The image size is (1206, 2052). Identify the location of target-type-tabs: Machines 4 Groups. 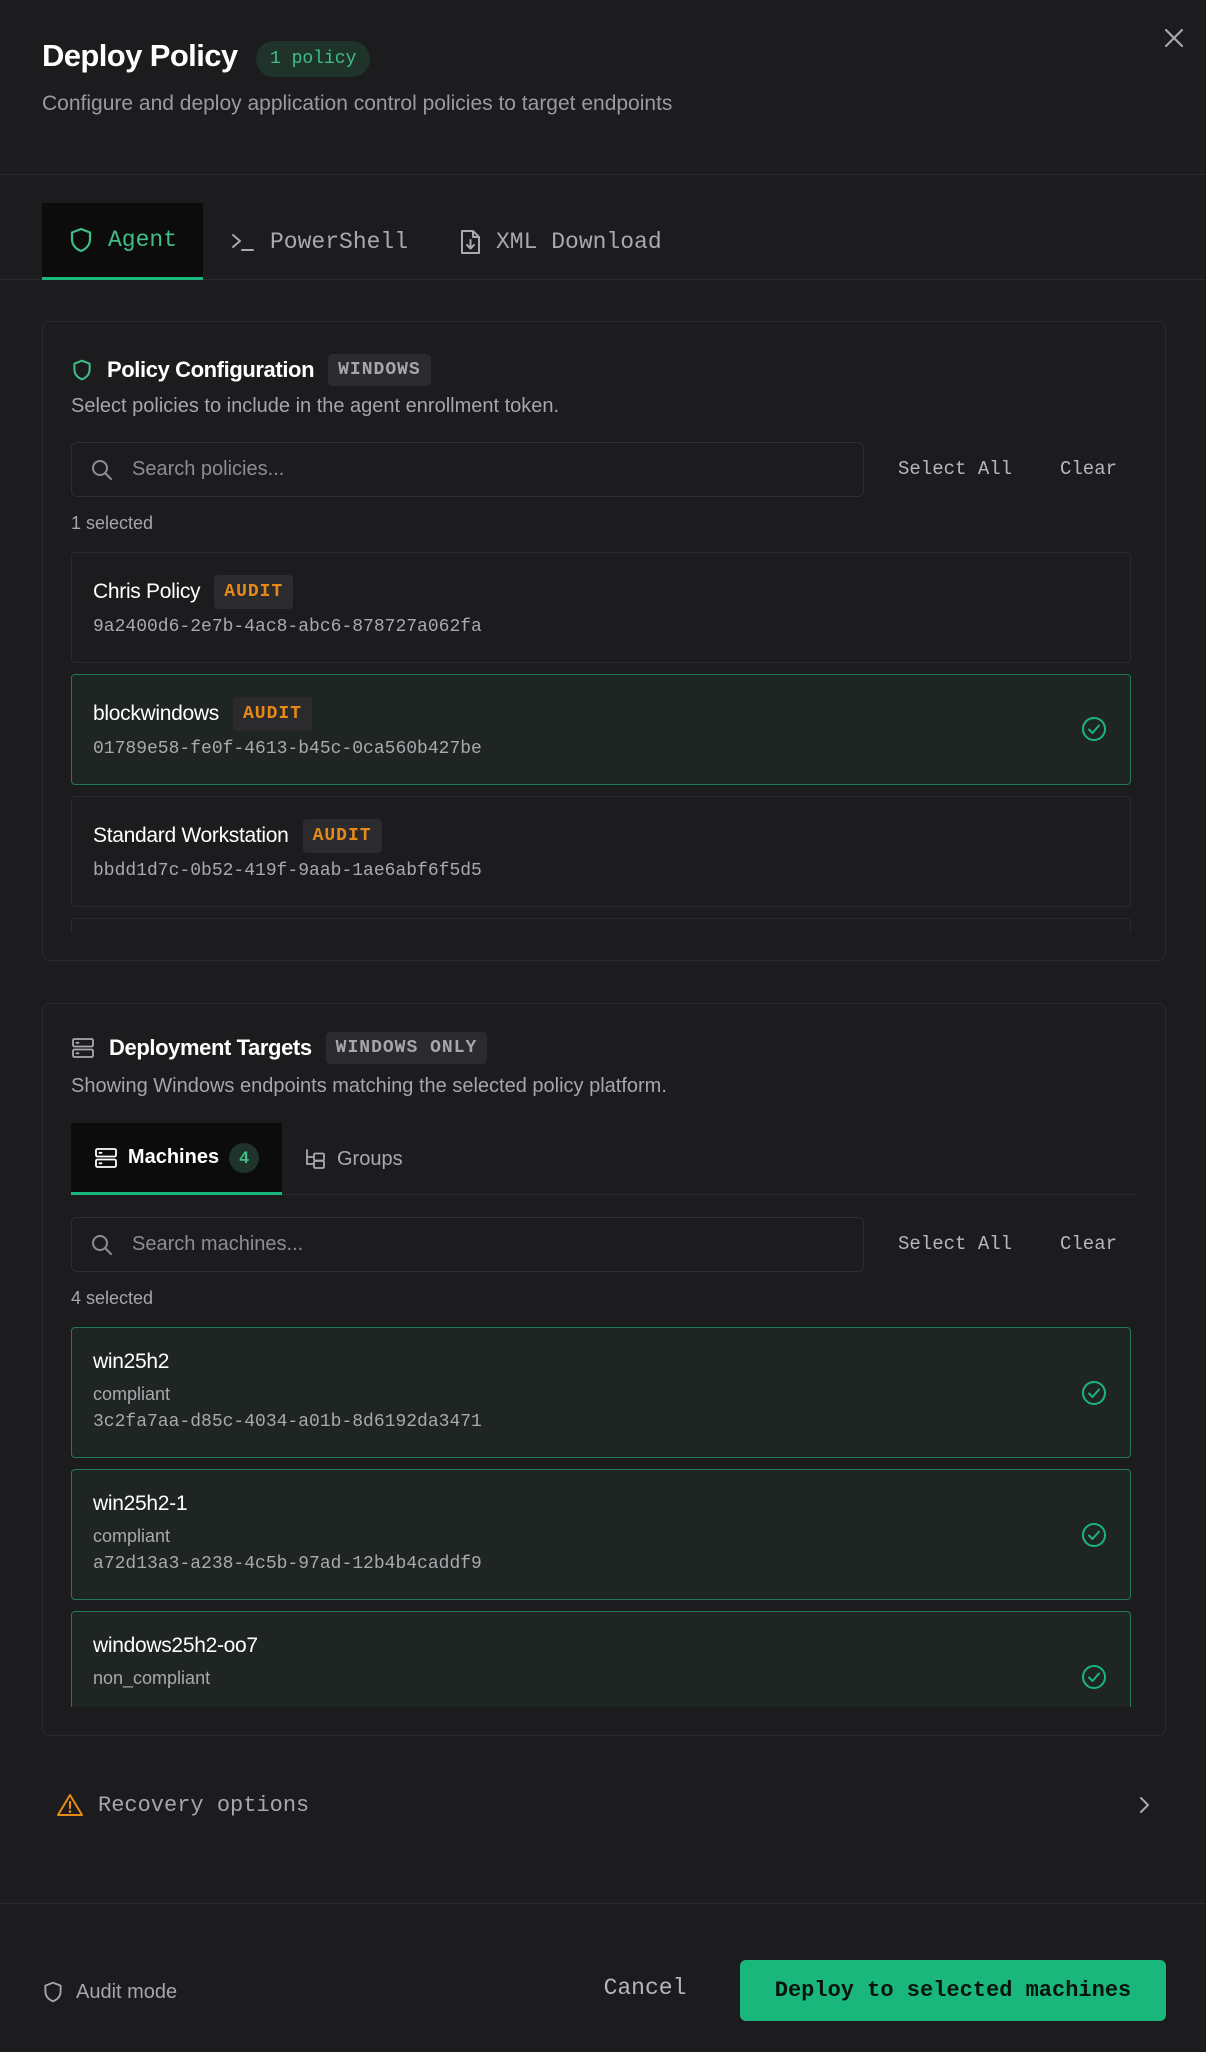
(604, 1159).